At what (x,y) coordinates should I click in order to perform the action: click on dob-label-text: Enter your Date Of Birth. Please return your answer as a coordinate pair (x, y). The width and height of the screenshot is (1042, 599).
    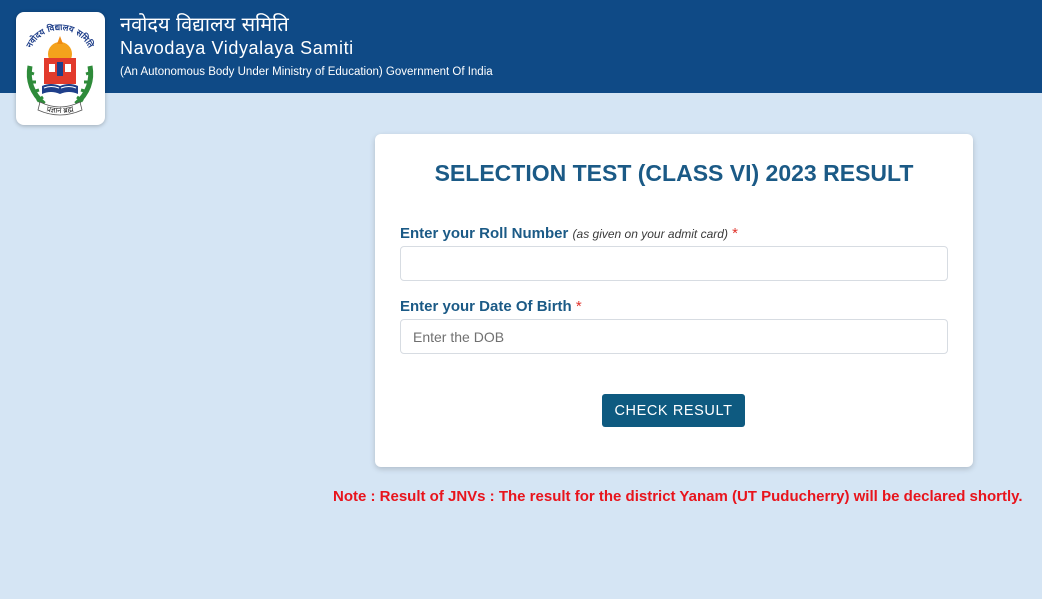
    Looking at the image, I should click on (486, 306).